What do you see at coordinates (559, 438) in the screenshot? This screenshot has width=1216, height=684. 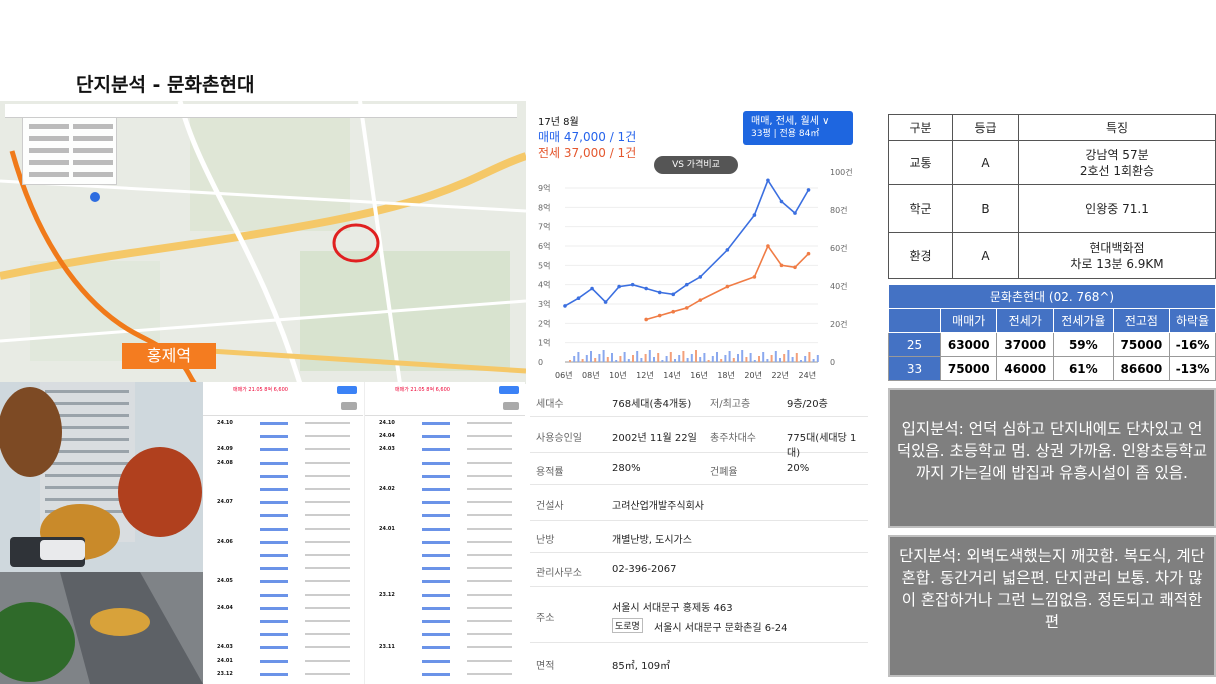 I see `info-key: 사용승인일` at bounding box center [559, 438].